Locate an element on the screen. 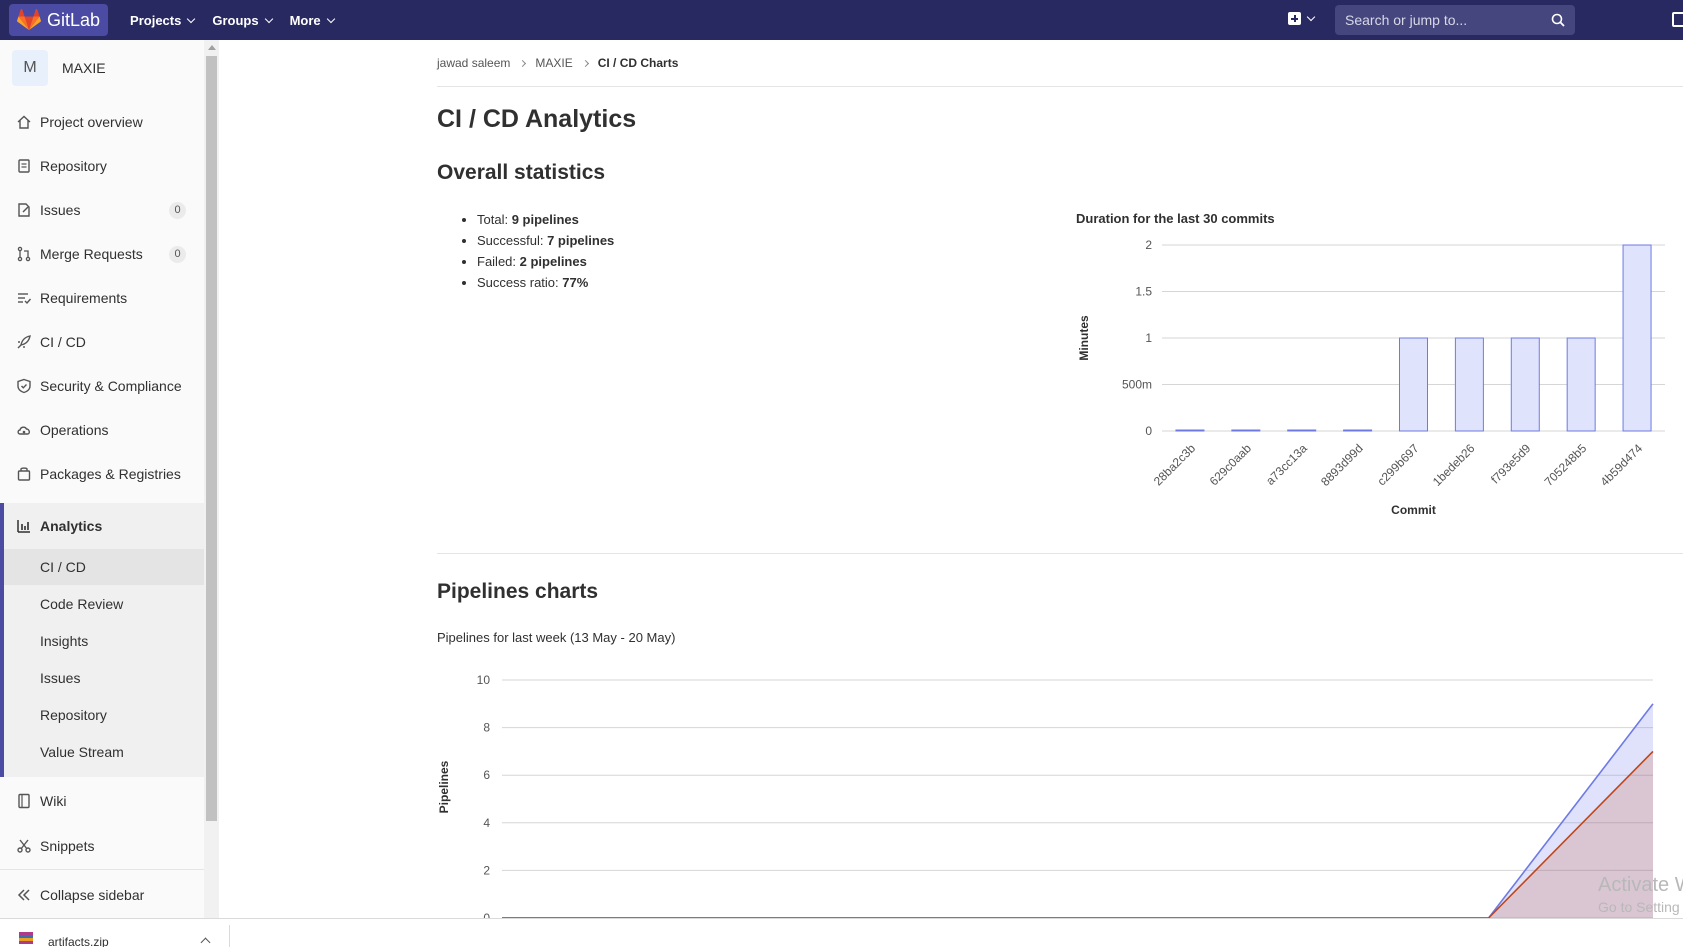  stat-total: Total: 9 pipelines is located at coordinates (545, 221).